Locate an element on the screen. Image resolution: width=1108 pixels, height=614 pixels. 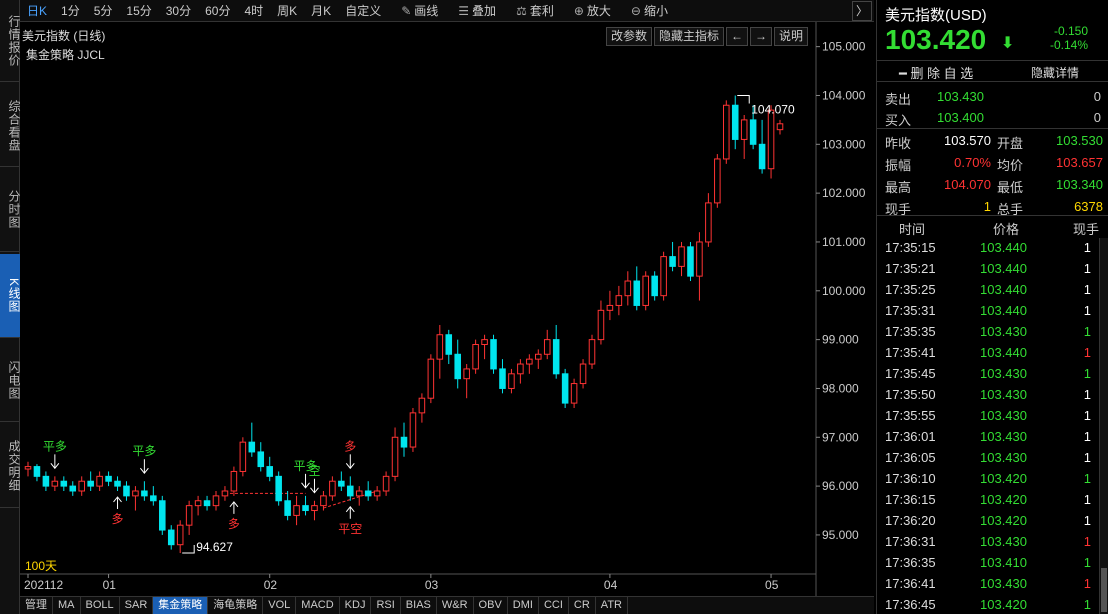
indicator-tab-12: OBV is located at coordinates (491, 605).